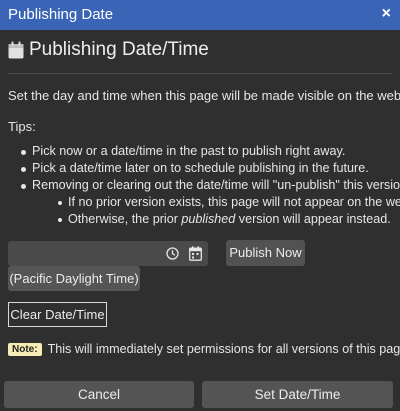  What do you see at coordinates (99, 394) in the screenshot?
I see `cancel-button: Cancel` at bounding box center [99, 394].